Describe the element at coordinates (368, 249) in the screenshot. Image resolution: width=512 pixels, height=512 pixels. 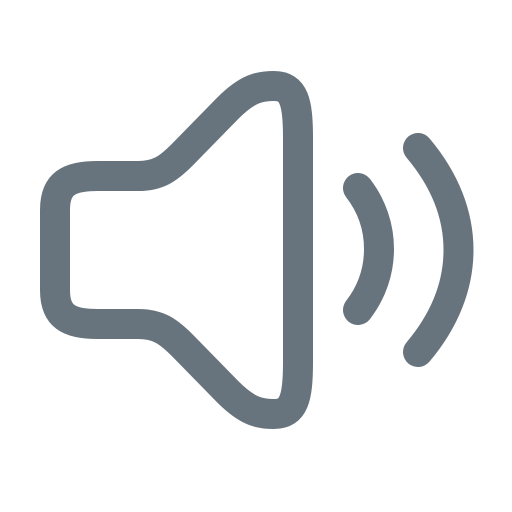
I see `sound-wave-inner-icon` at that location.